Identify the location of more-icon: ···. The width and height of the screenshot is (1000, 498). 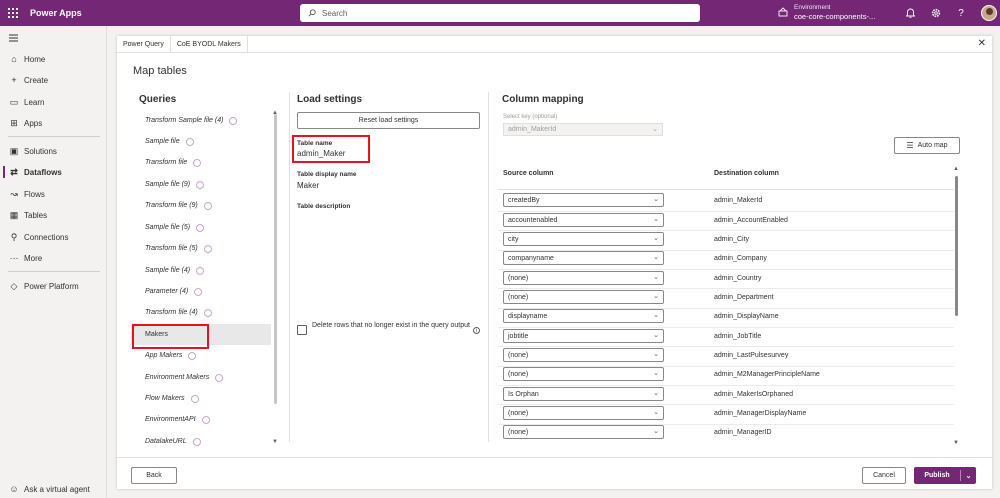
(14, 258).